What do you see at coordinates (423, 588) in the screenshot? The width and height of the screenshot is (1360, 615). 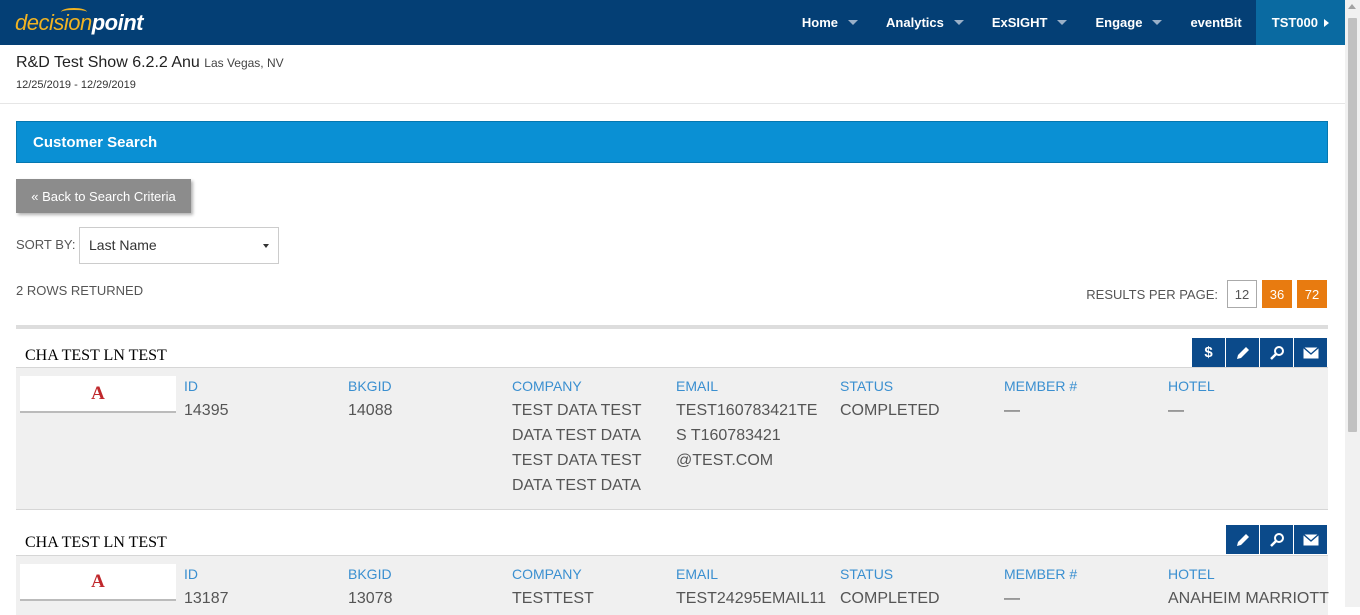 I see `col-bkgid: BKGID 13078` at bounding box center [423, 588].